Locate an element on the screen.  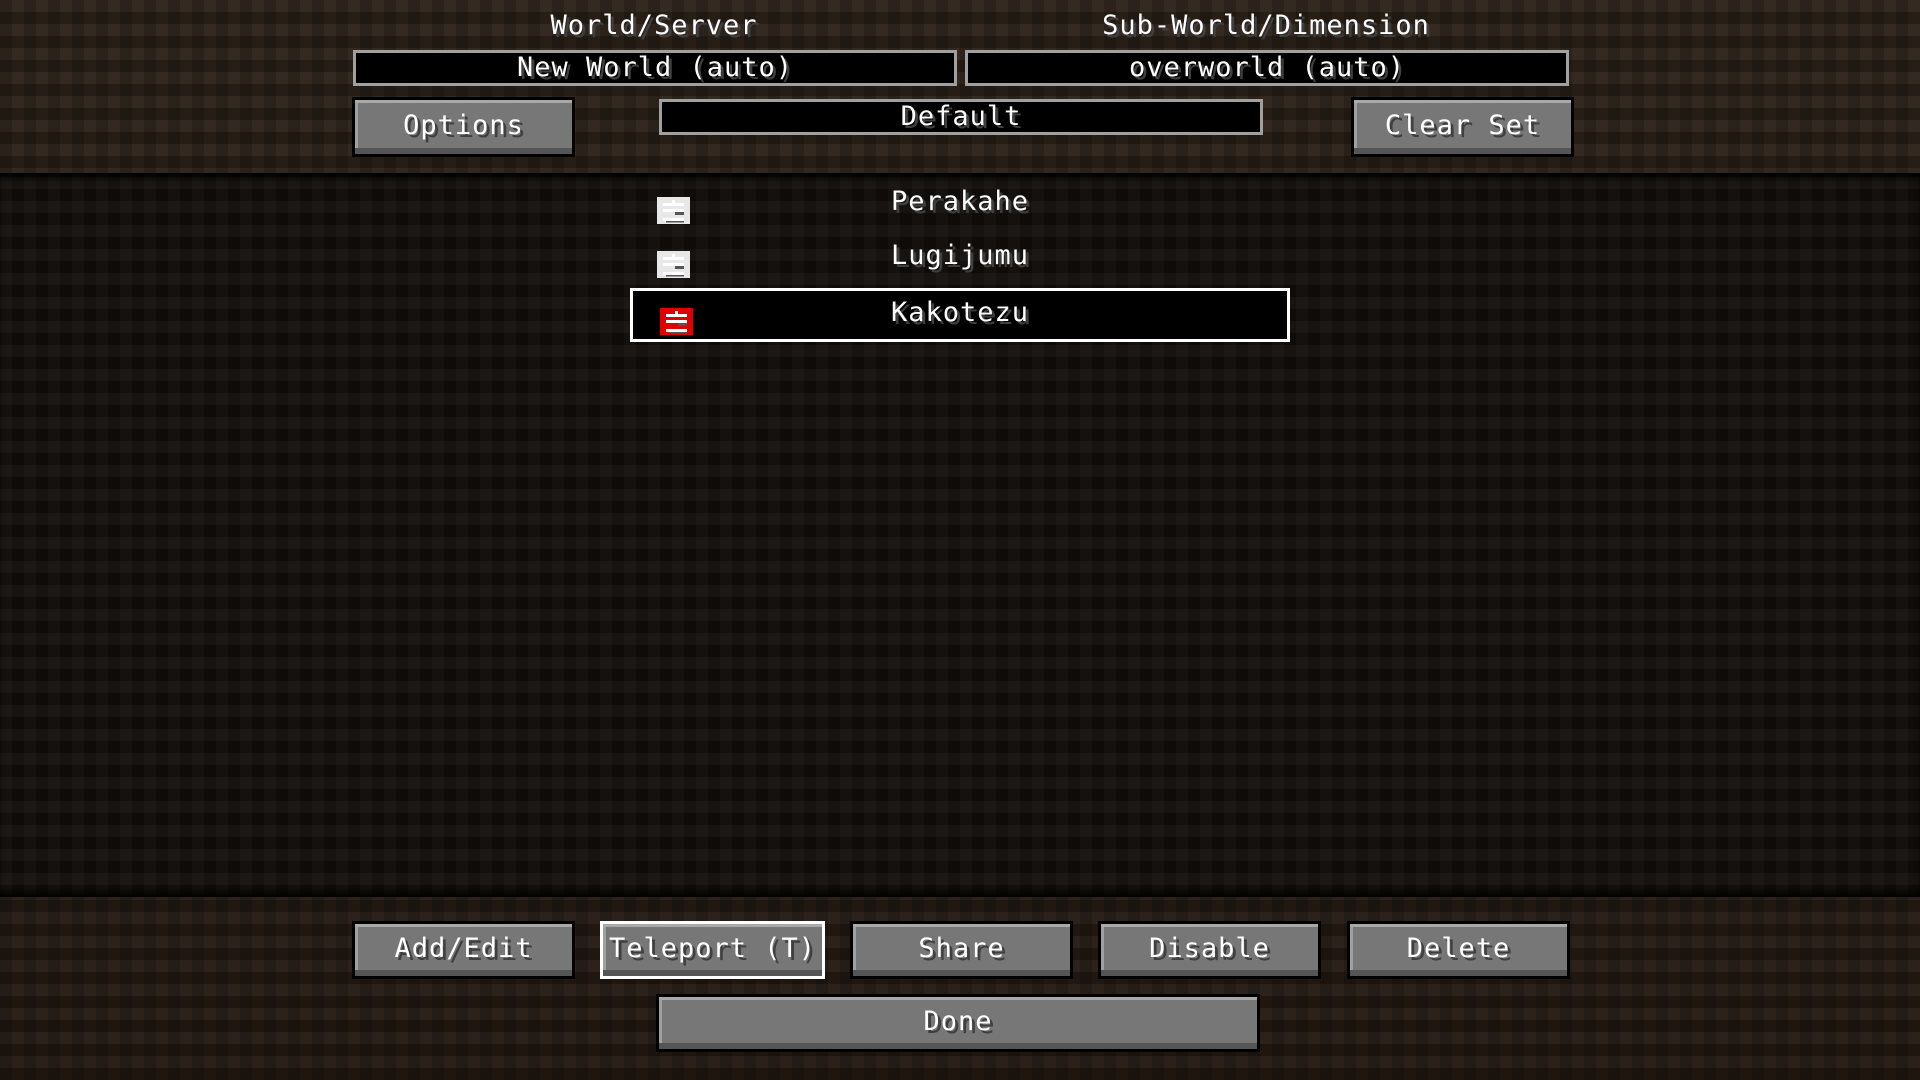
world-server-field: New World (auto) is located at coordinates (655, 68).